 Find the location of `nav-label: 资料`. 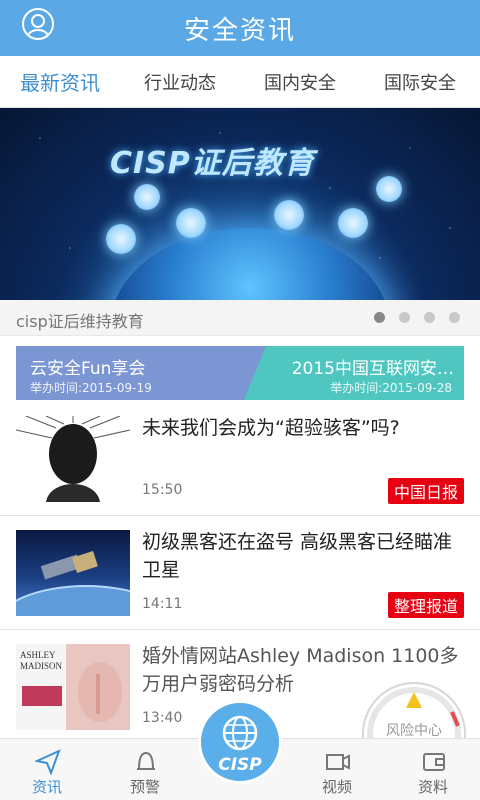

nav-label: 资料 is located at coordinates (432, 787).